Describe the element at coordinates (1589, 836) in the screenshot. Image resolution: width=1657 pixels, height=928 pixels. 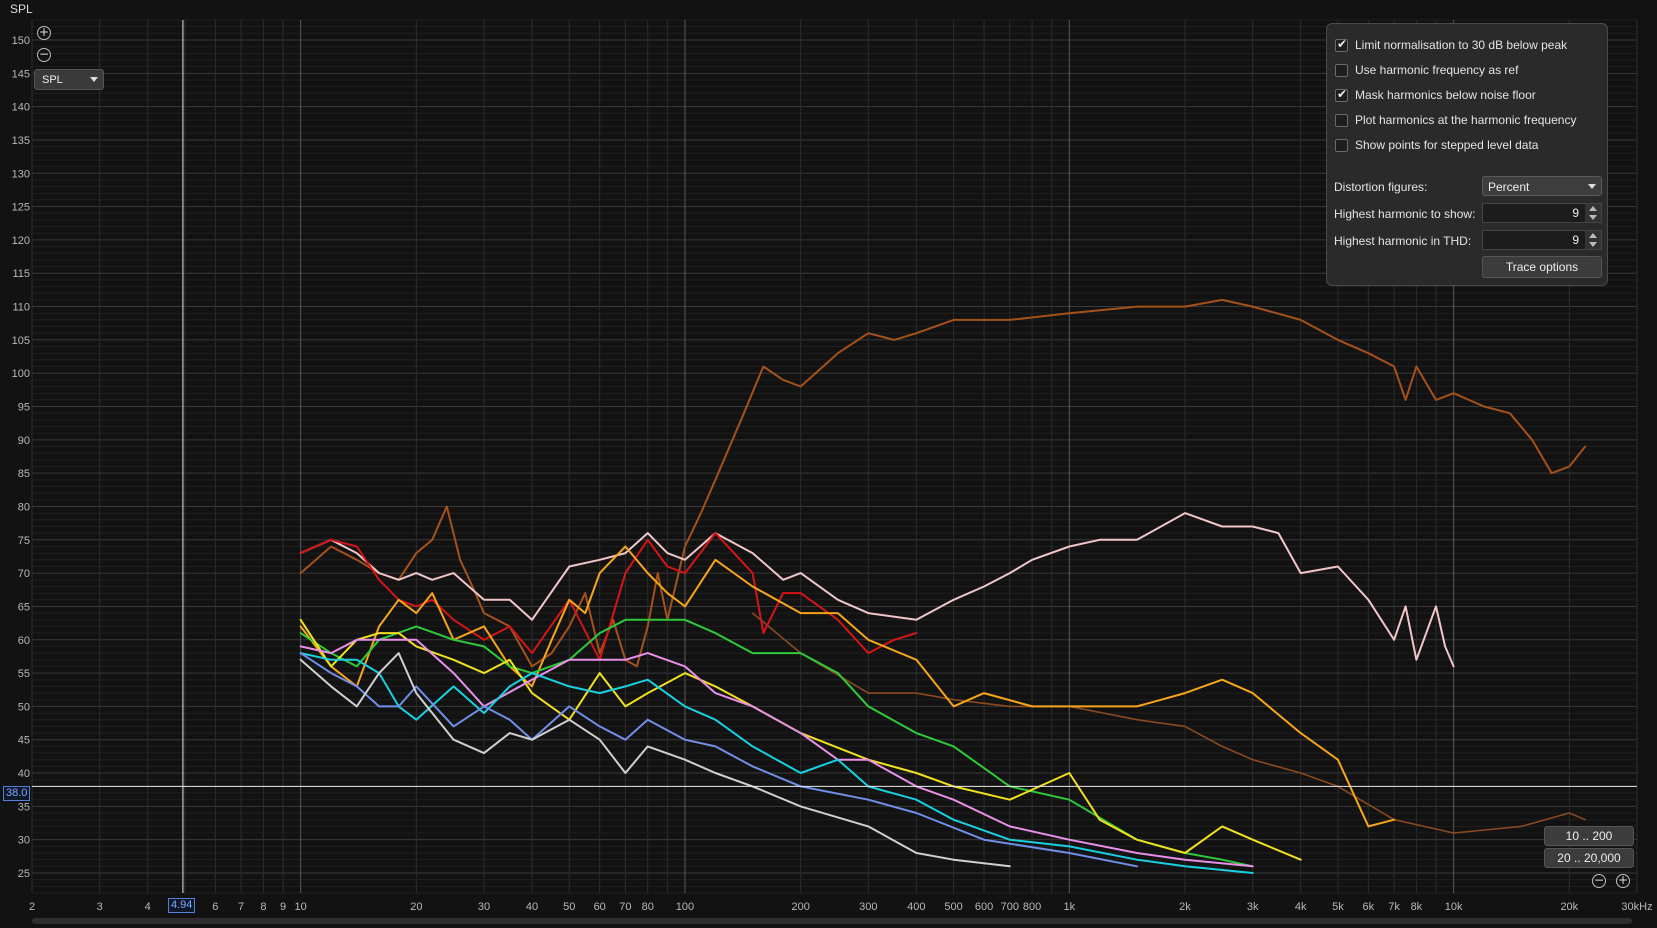
I see `range-10-200-button: 10 .. 200` at that location.